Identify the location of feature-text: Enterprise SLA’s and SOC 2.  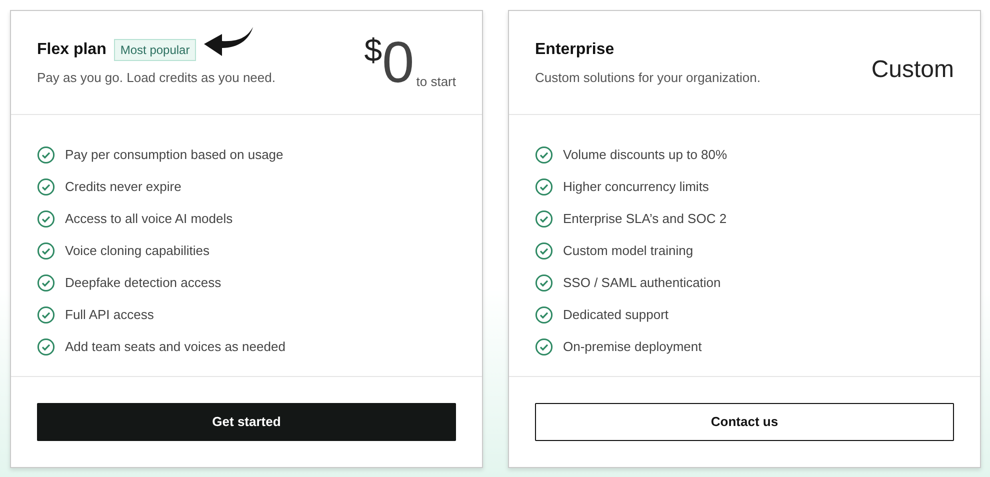
(645, 219).